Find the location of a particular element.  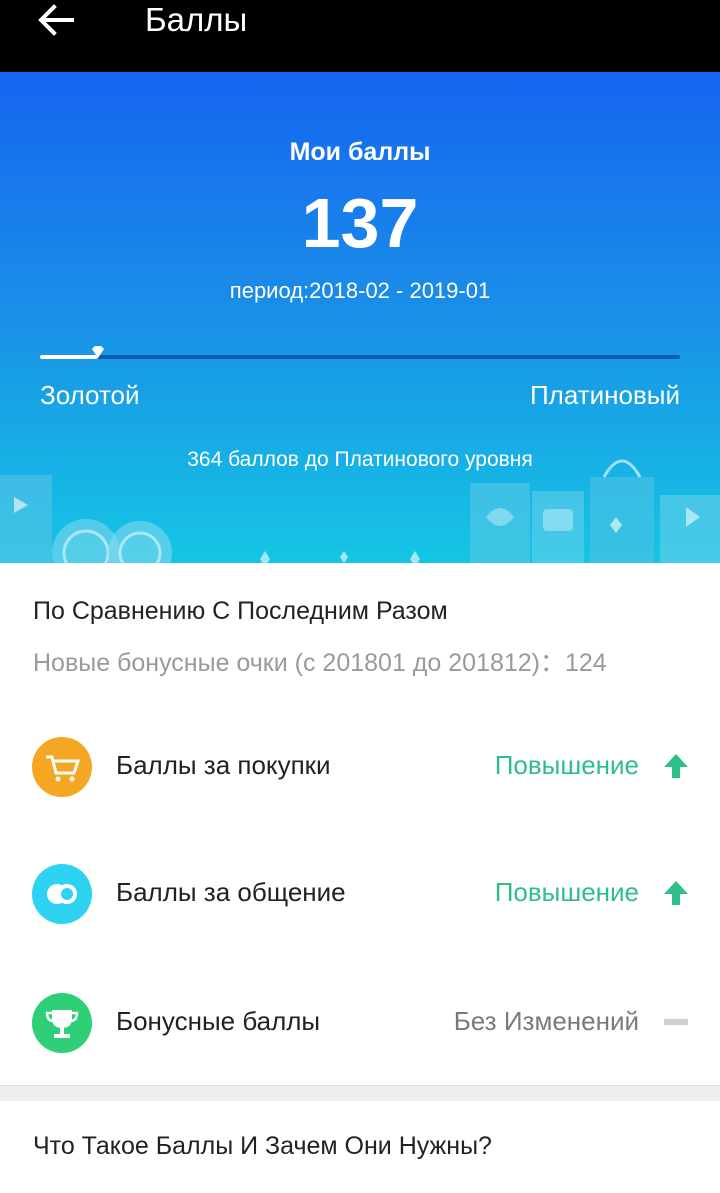

faq-link: Что Такое Баллы И Зачем Они Нужны? is located at coordinates (360, 1147).